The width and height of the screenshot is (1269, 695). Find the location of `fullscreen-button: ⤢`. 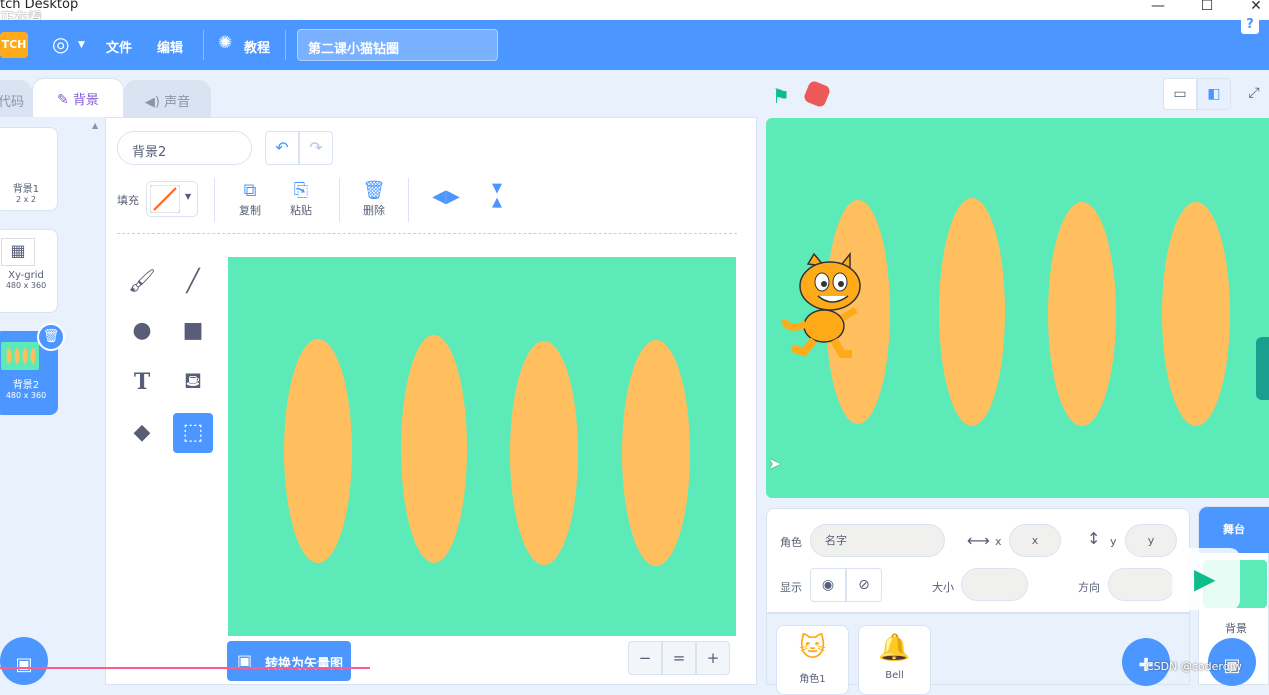

fullscreen-button: ⤢ is located at coordinates (1253, 94).